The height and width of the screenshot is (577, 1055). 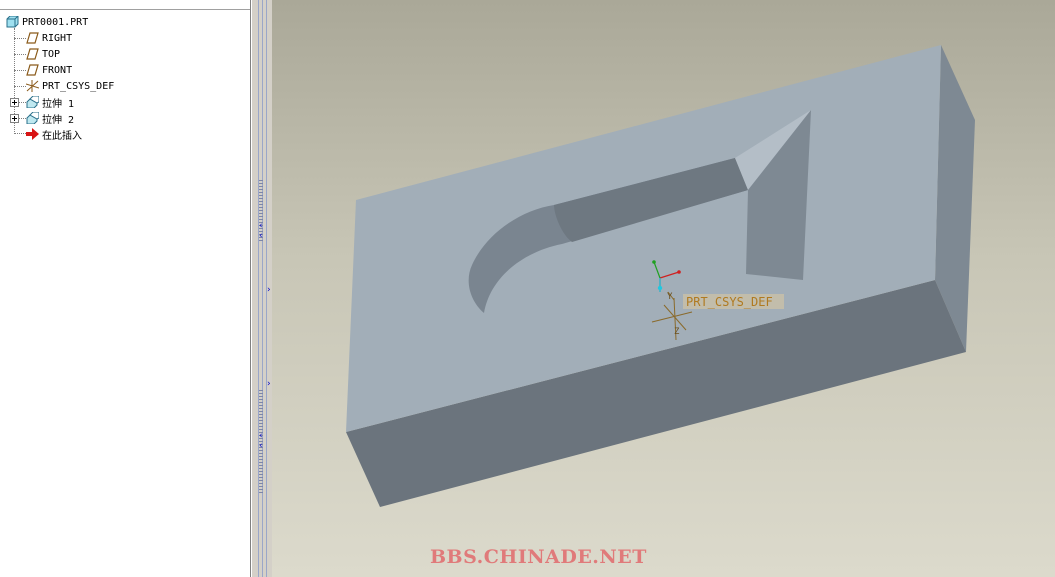 I want to click on csys-axis-y: Y, so click(x=670, y=297).